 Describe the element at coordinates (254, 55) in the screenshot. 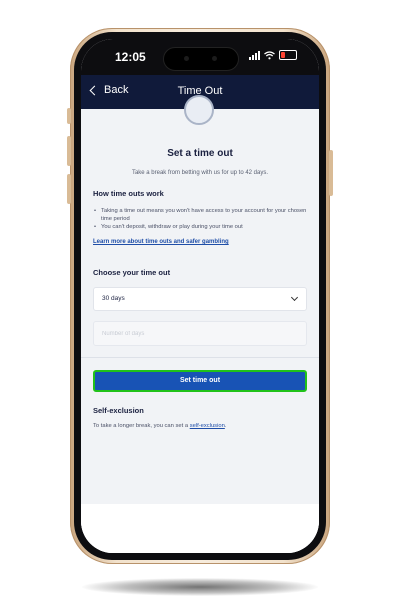

I see `signal-icon` at that location.